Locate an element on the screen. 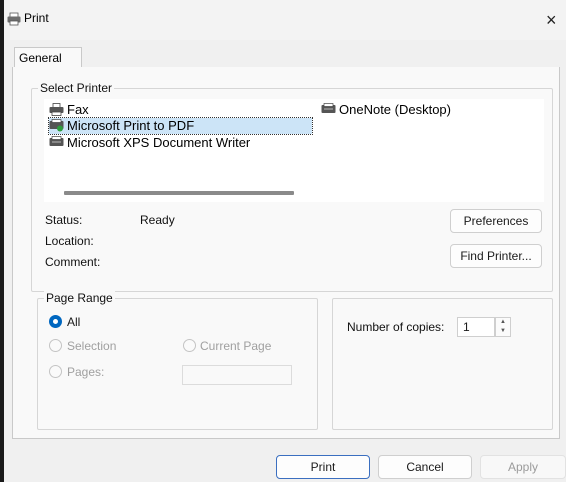 The height and width of the screenshot is (482, 566). printer-item-onenote-desktop: OneNote (Desktop) is located at coordinates (387, 110).